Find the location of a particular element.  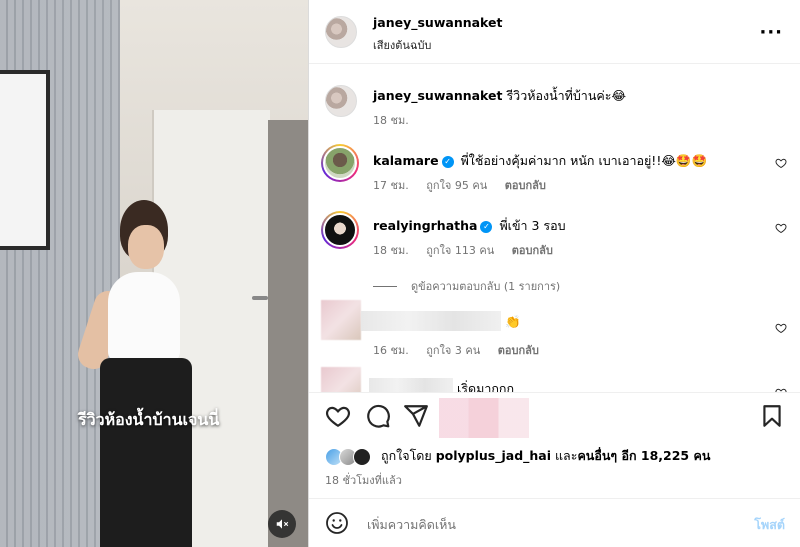

comment-text: 👏 is located at coordinates (512, 321).